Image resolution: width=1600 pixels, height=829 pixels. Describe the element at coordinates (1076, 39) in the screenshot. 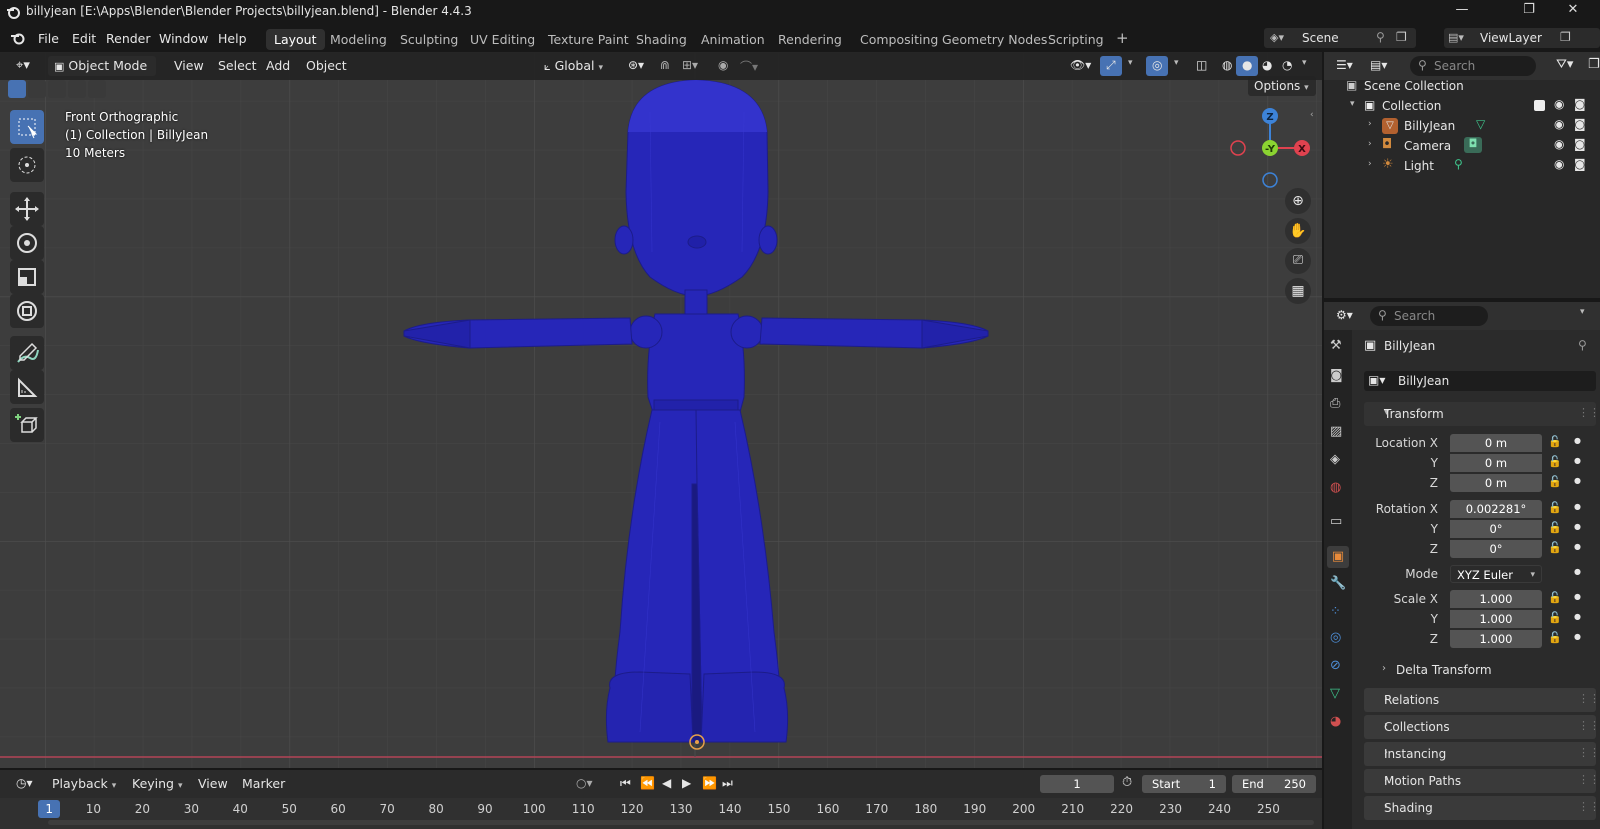

I see `tab-scripting: Scripting` at that location.